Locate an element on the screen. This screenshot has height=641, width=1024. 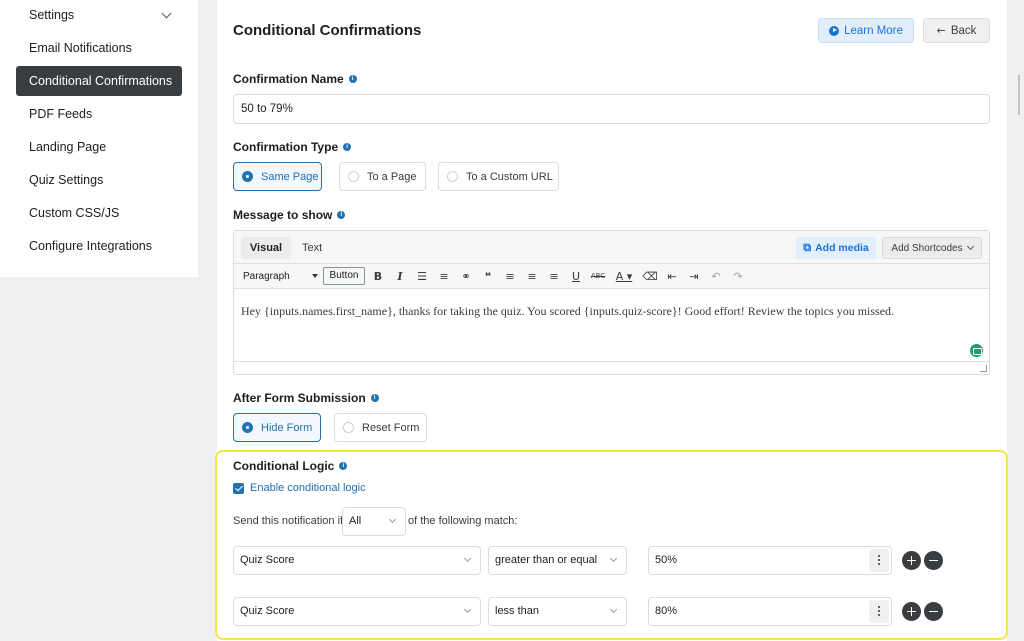
play-icon is located at coordinates (834, 30).